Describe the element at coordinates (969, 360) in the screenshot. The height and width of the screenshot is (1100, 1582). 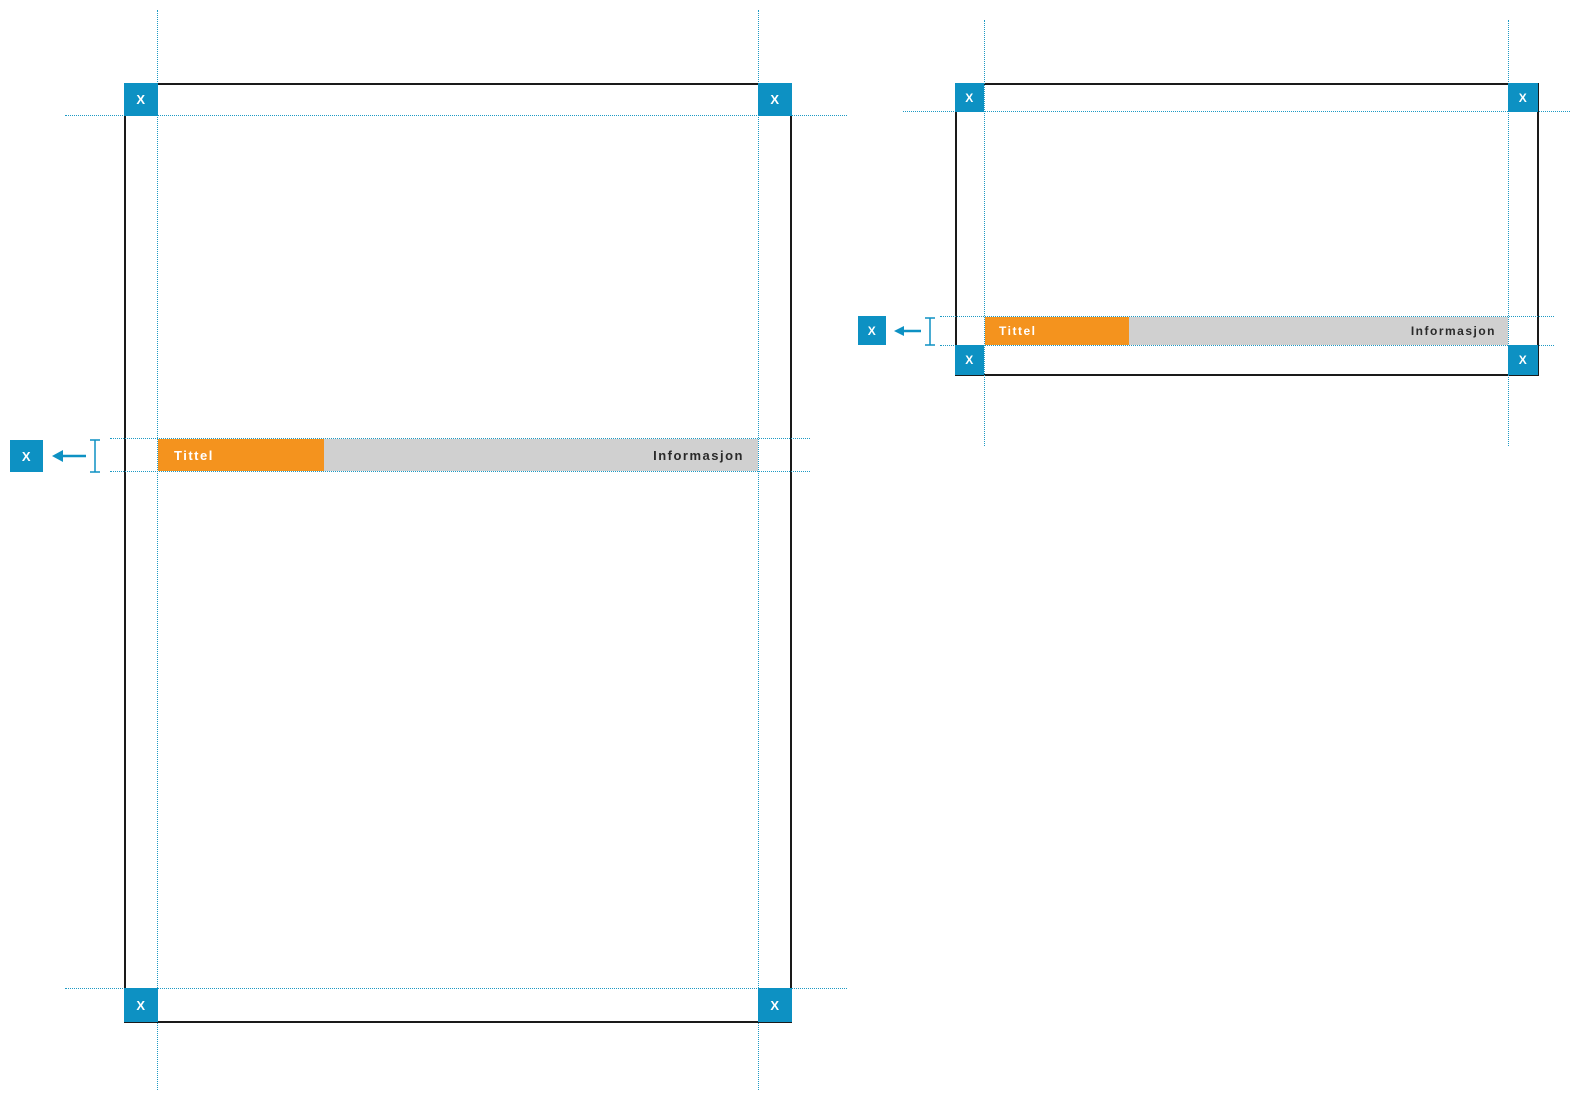
I see `landscape-corner-marker-bottom-left: X` at that location.